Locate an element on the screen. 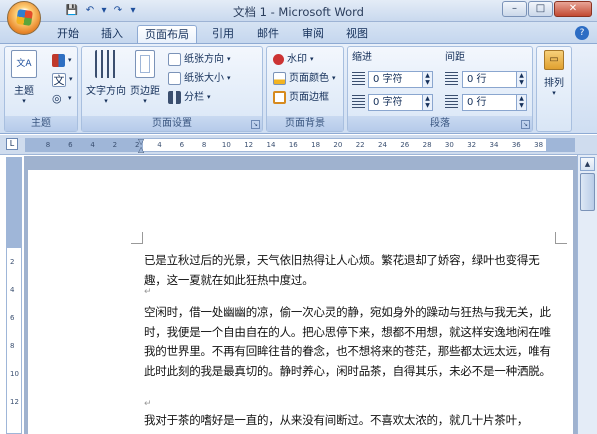 This screenshot has width=597, height=434. ruler-tick-label: 12 is located at coordinates (249, 145).